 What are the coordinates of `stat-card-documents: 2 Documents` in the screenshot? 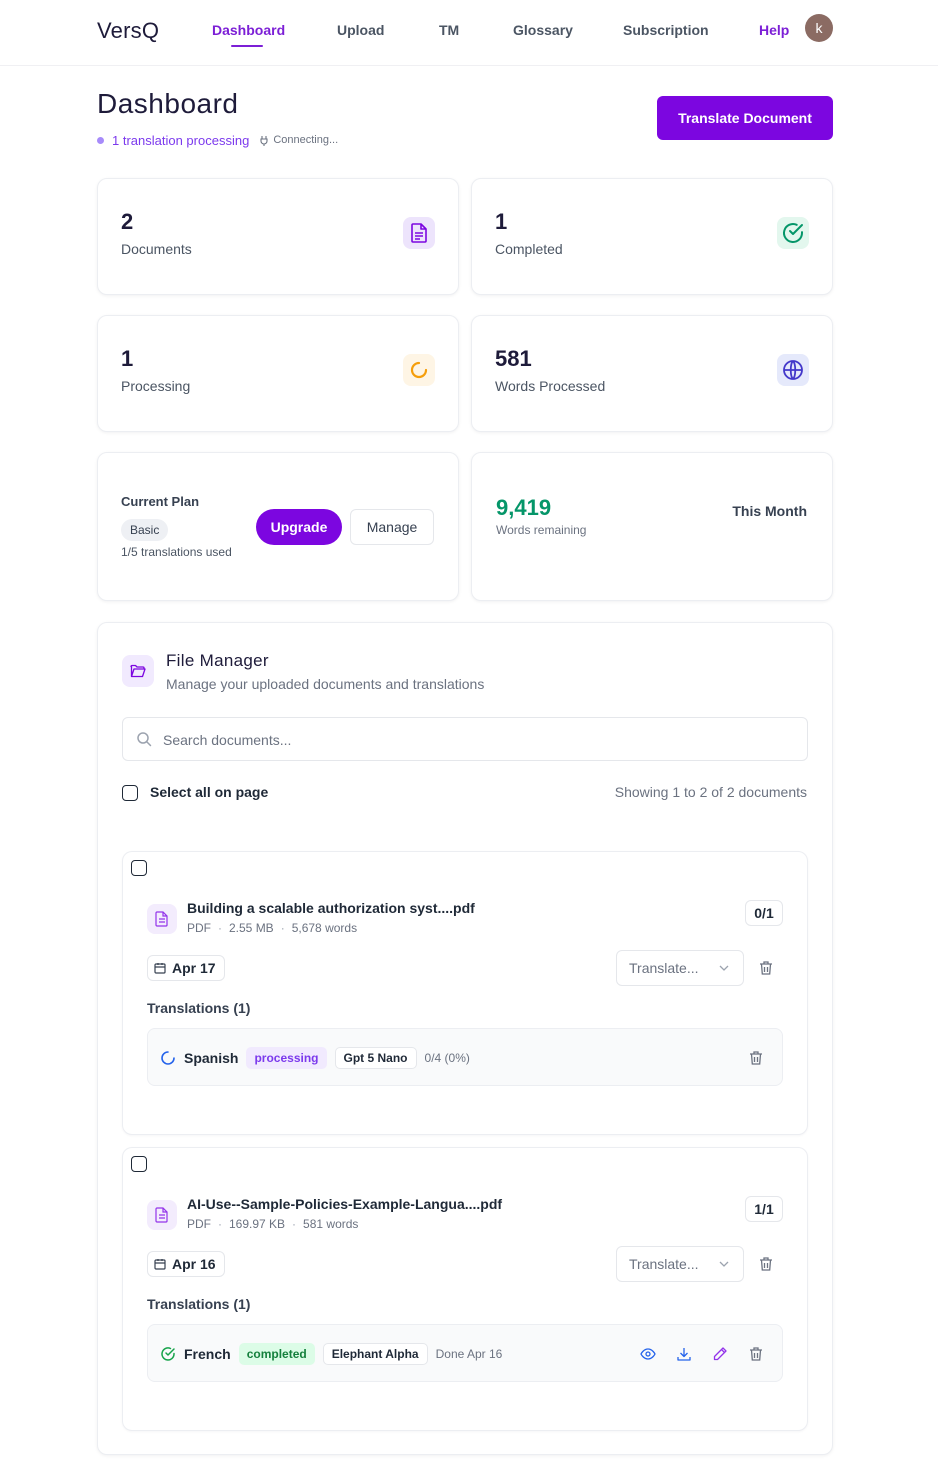 It's located at (278, 236).